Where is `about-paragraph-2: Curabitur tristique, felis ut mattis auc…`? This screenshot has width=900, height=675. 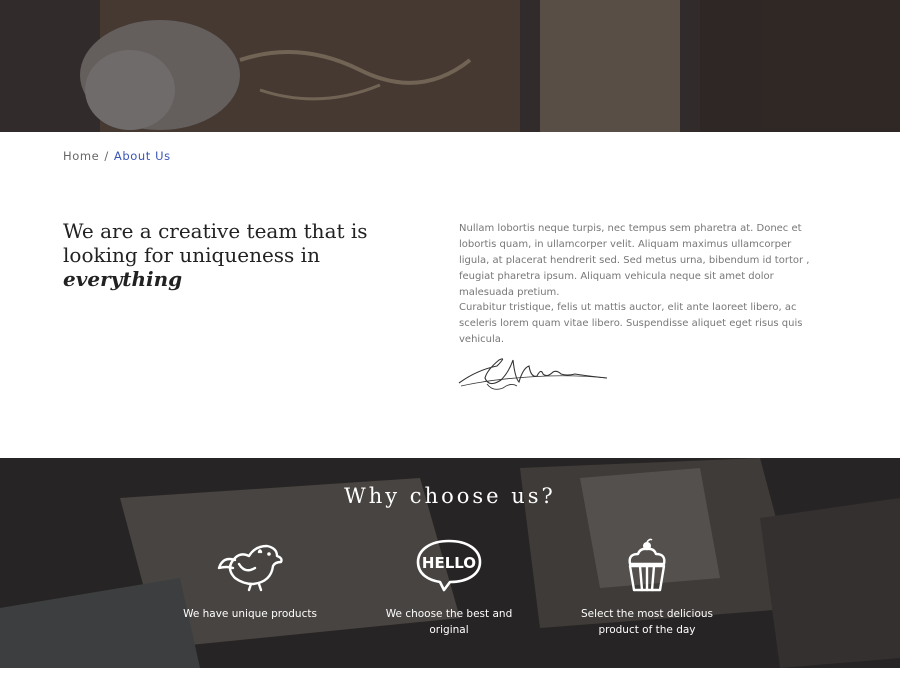 about-paragraph-2: Curabitur tristique, felis ut mattis auc… is located at coordinates (631, 323).